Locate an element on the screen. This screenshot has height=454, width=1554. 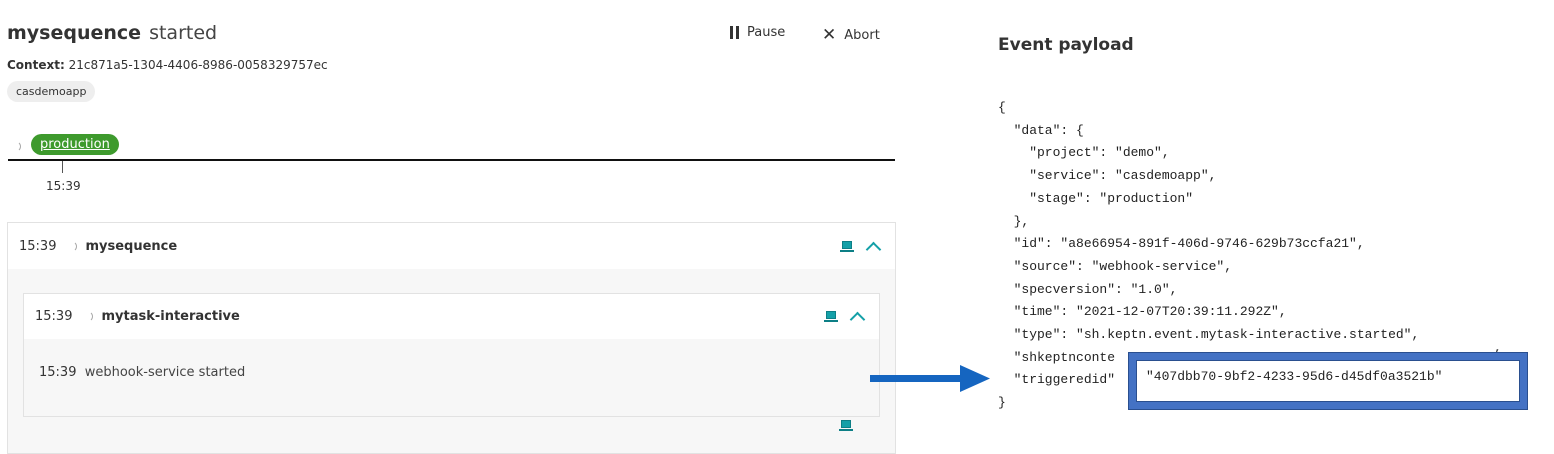
pause-button: Pause is located at coordinates (757, 32).